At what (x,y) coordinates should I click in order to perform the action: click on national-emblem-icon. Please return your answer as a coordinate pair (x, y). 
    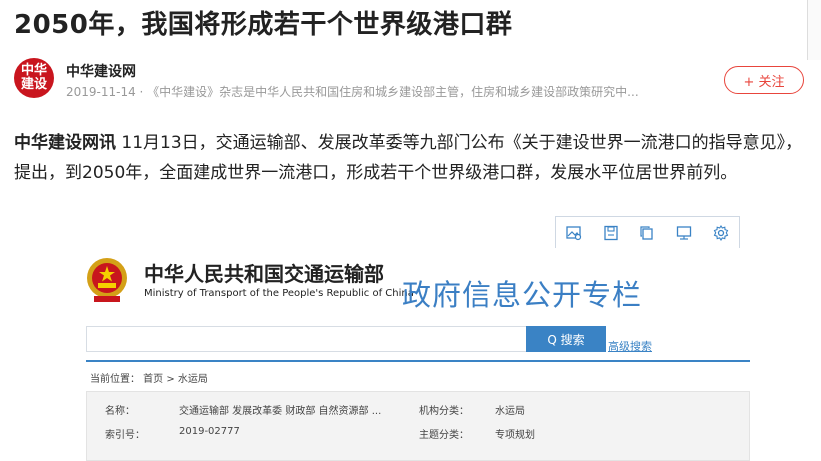
    Looking at the image, I should click on (107, 280).